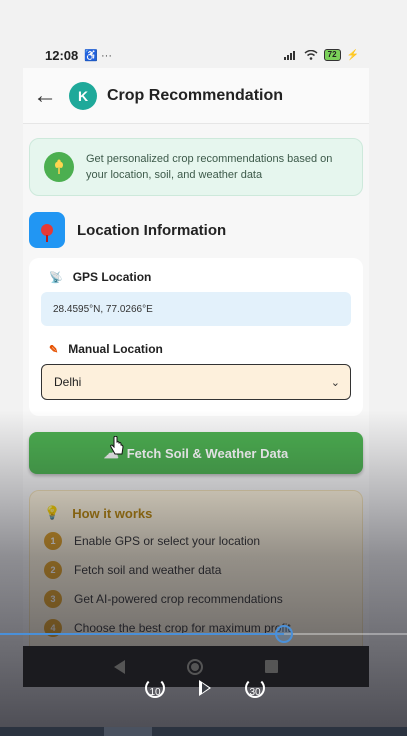 This screenshot has height=736, width=407. What do you see at coordinates (196, 382) in the screenshot?
I see `manual-location-select: Delhi ⌄` at bounding box center [196, 382].